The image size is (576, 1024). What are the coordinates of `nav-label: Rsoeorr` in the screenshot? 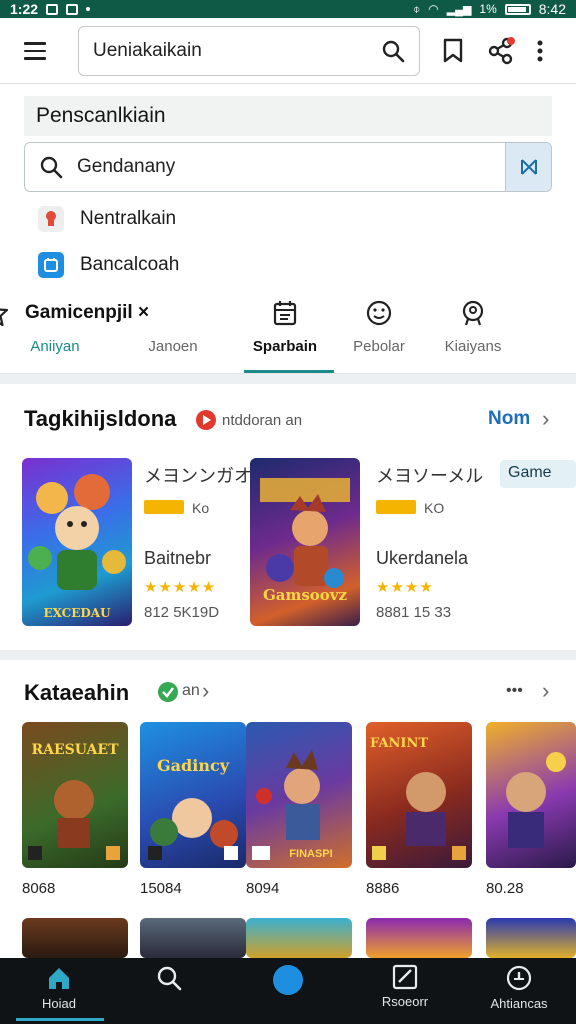 It's located at (405, 1001).